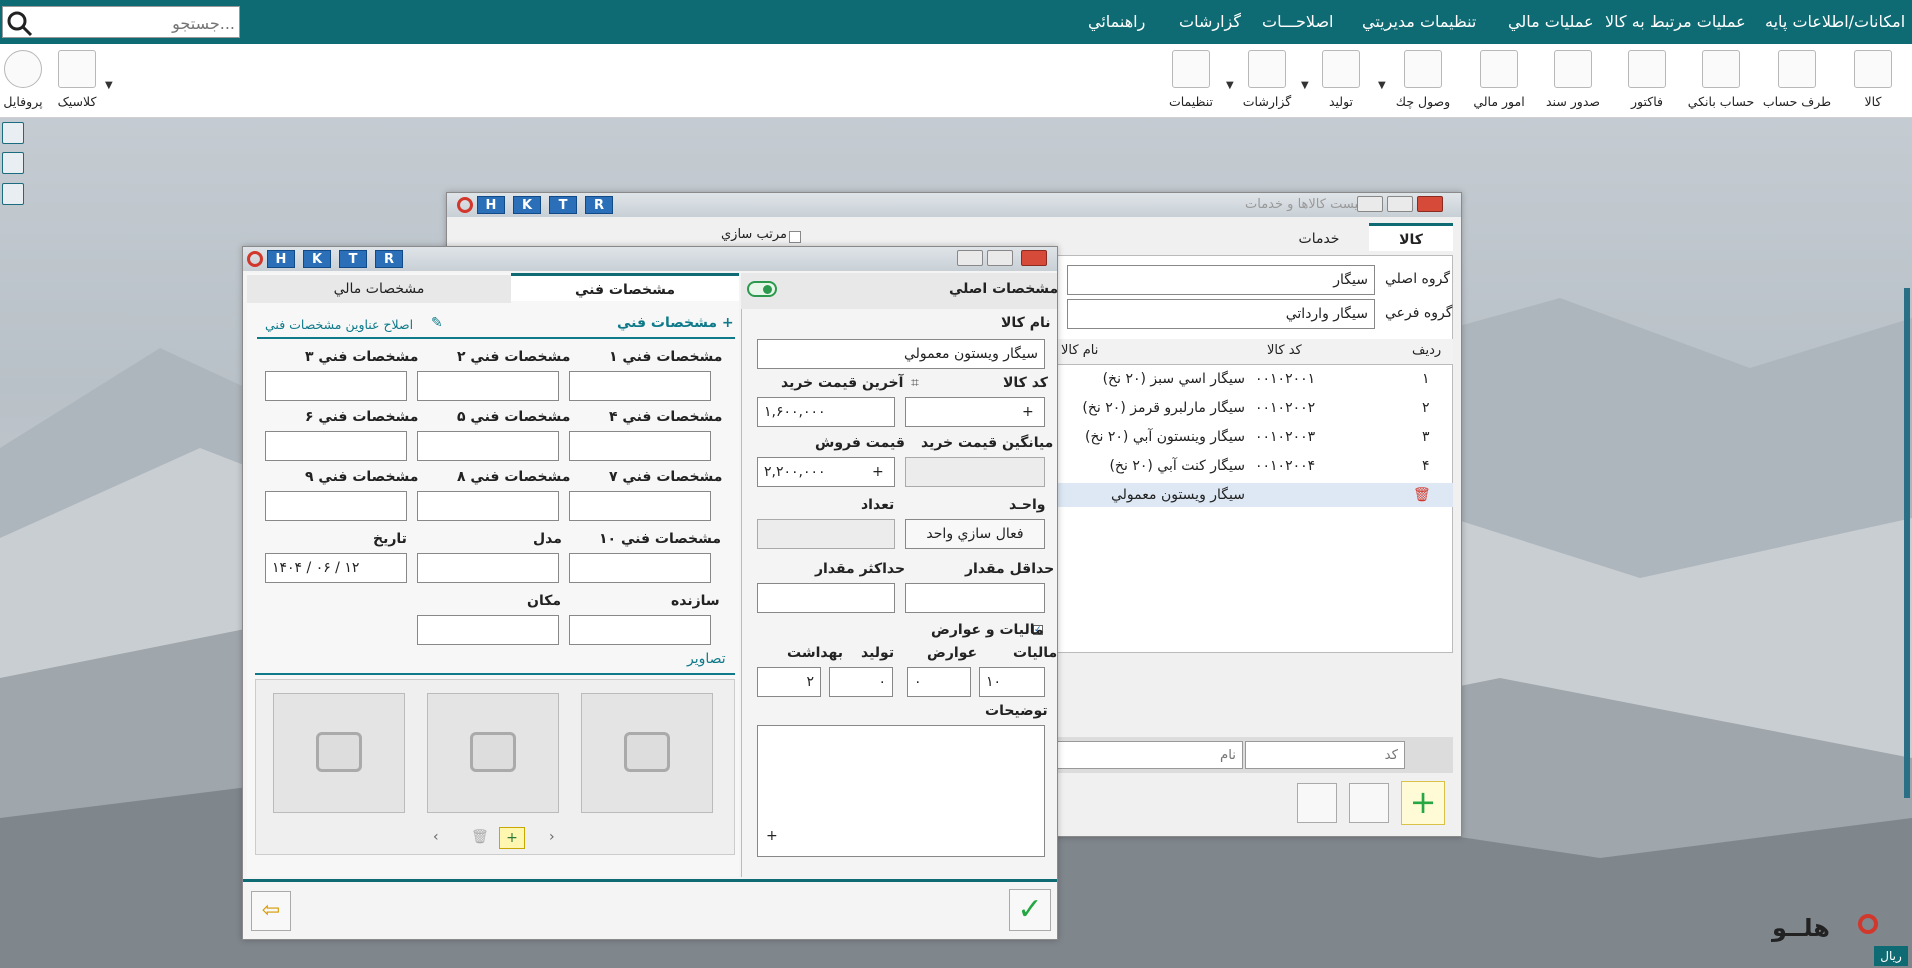 Image resolution: width=1912 pixels, height=968 pixels. I want to click on search-box, so click(121, 22).